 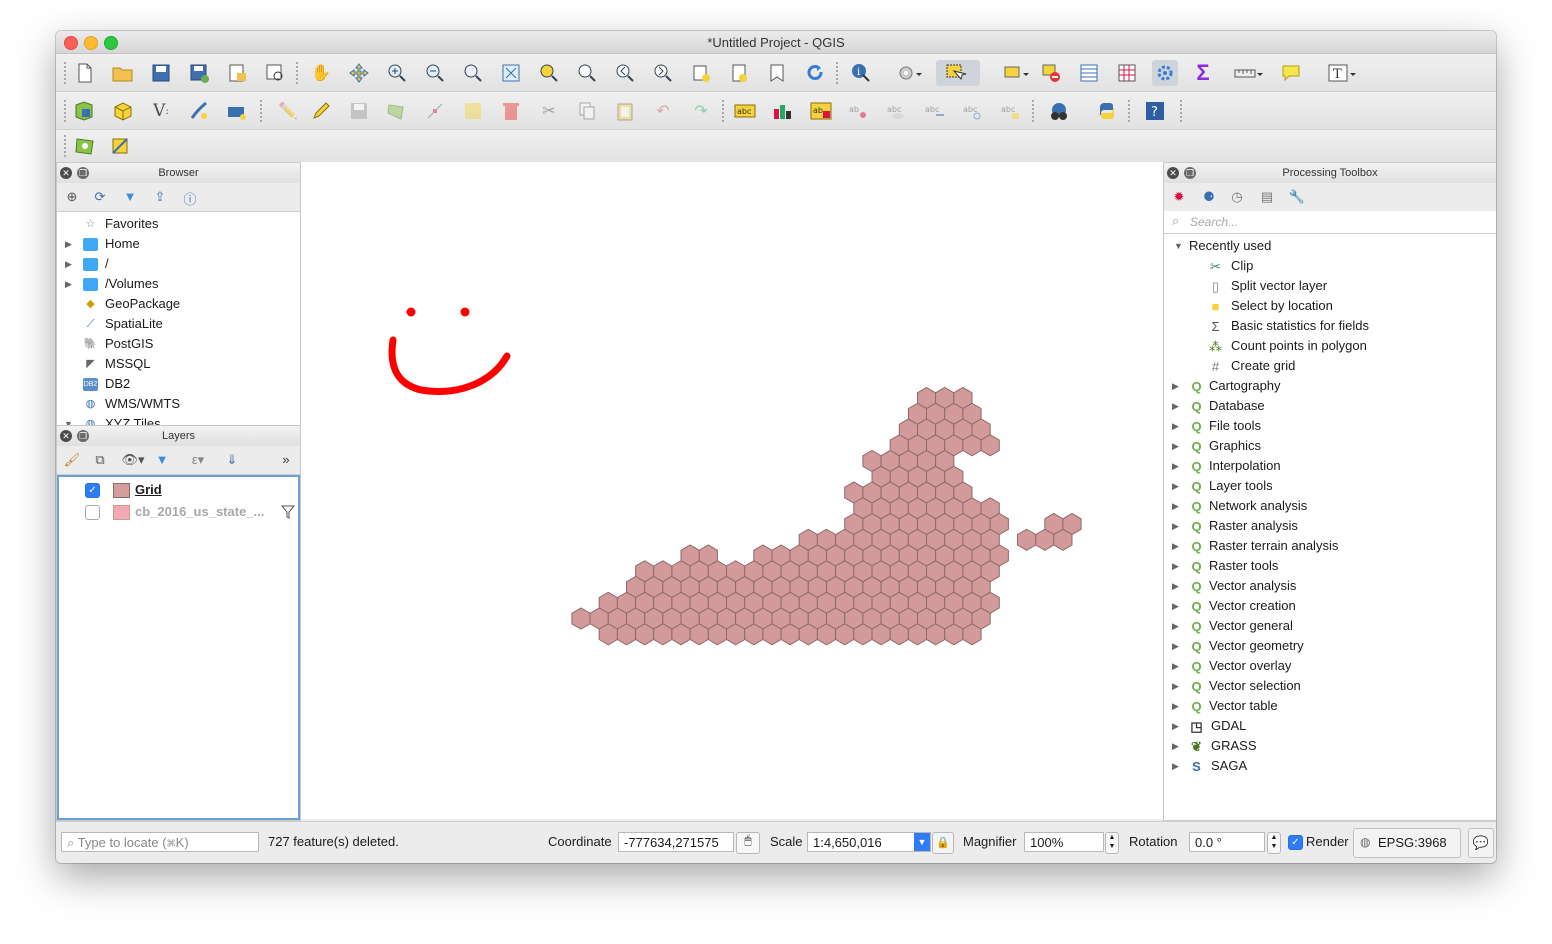 I want to click on paste-features-icon, so click(x=625, y=111).